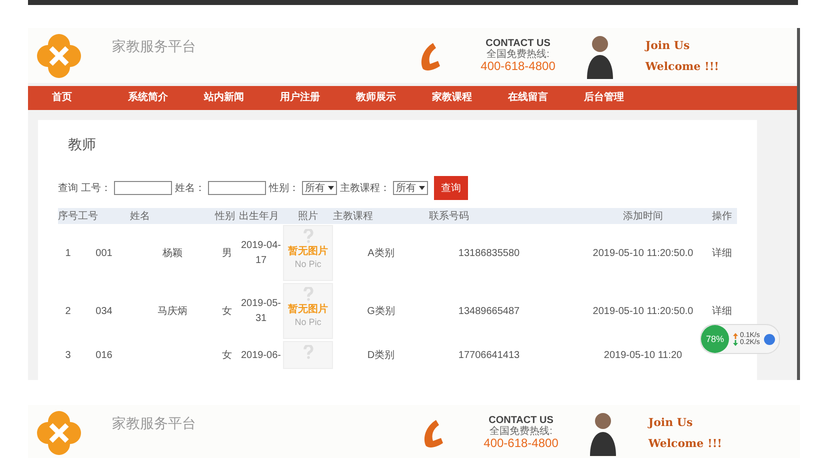  Describe the element at coordinates (451, 188) in the screenshot. I see `search-button: 查询` at that location.